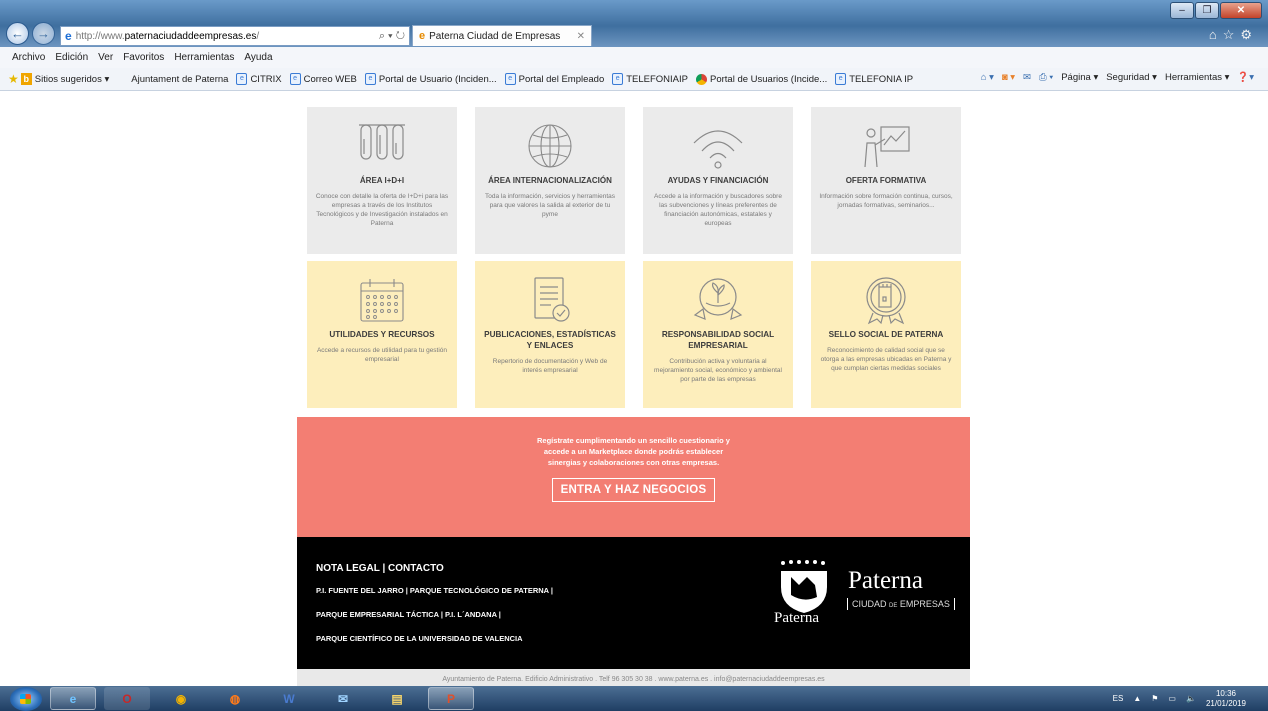 This screenshot has width=1268, height=711. I want to click on minimize-button: –, so click(1182, 10).